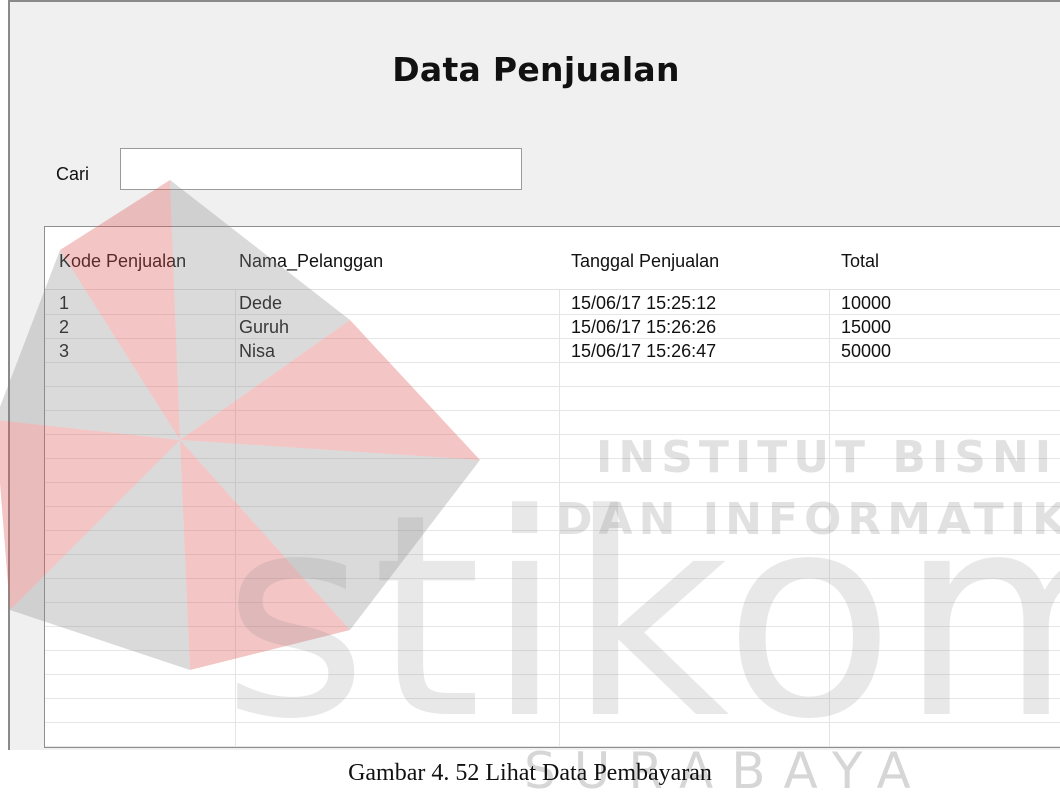 The width and height of the screenshot is (1060, 800). What do you see at coordinates (530, 773) in the screenshot?
I see `figure-caption: Gambar 4. 52 Lihat Data Pembayaran` at bounding box center [530, 773].